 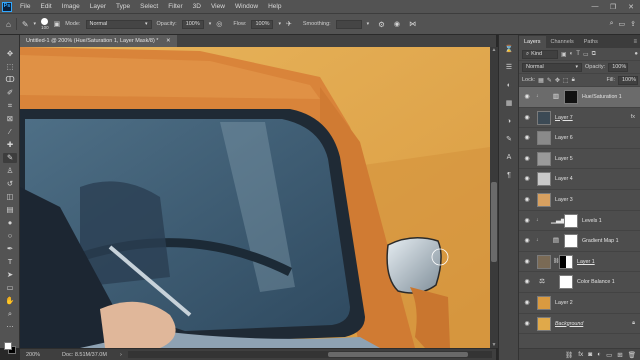 What do you see at coordinates (25, 6) in the screenshot?
I see `menu-file: File` at bounding box center [25, 6].